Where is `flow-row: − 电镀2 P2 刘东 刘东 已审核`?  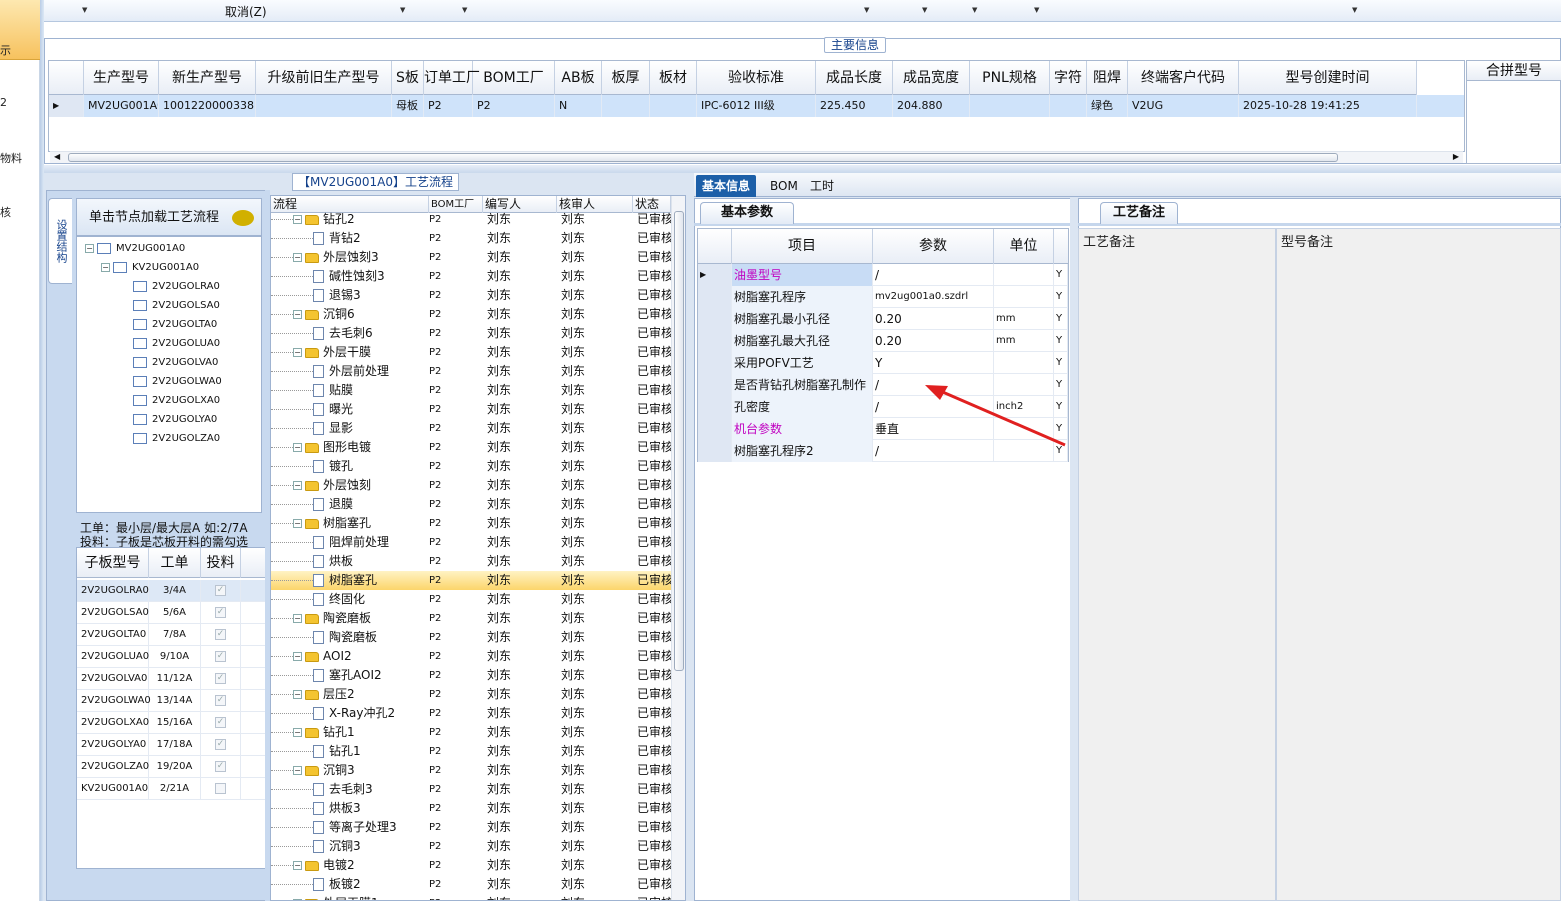
flow-row: − 电镀2 P2 刘东 刘东 已审核 is located at coordinates (471, 865).